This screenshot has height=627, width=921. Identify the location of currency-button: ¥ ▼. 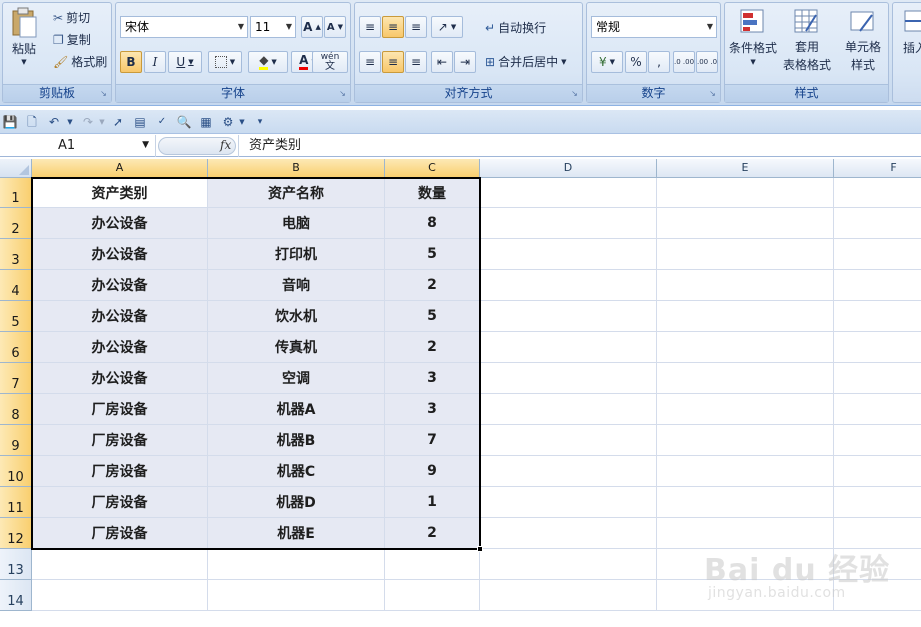
(607, 62).